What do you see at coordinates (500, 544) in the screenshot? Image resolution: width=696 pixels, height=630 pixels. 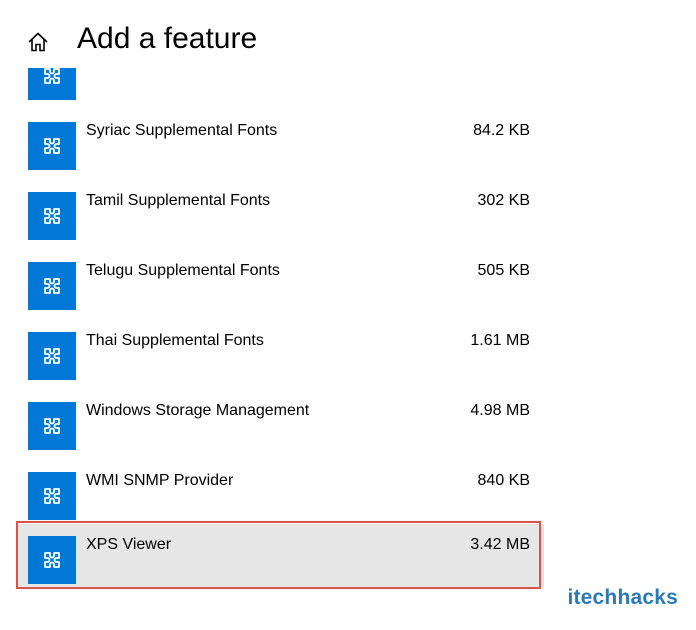 I see `feature-size: 3.42 MB` at bounding box center [500, 544].